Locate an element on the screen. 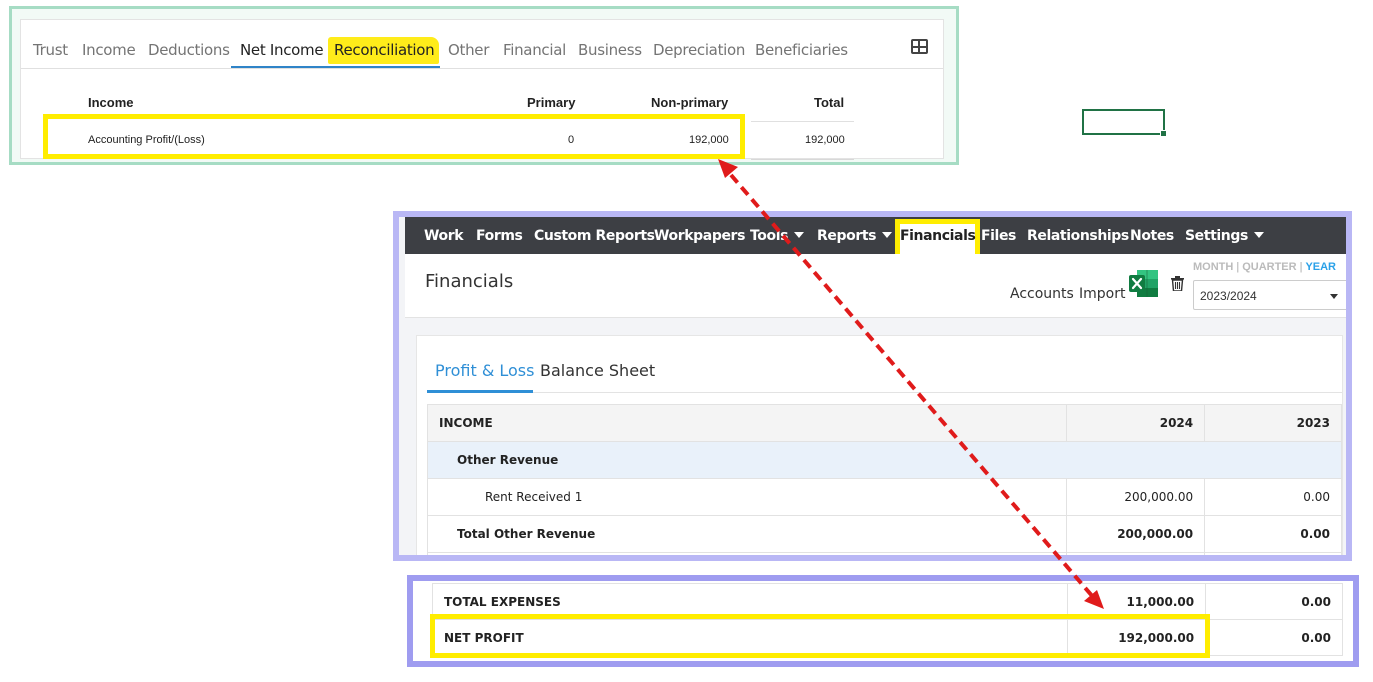 The width and height of the screenshot is (1373, 682). tabs-baseline is located at coordinates (884, 392).